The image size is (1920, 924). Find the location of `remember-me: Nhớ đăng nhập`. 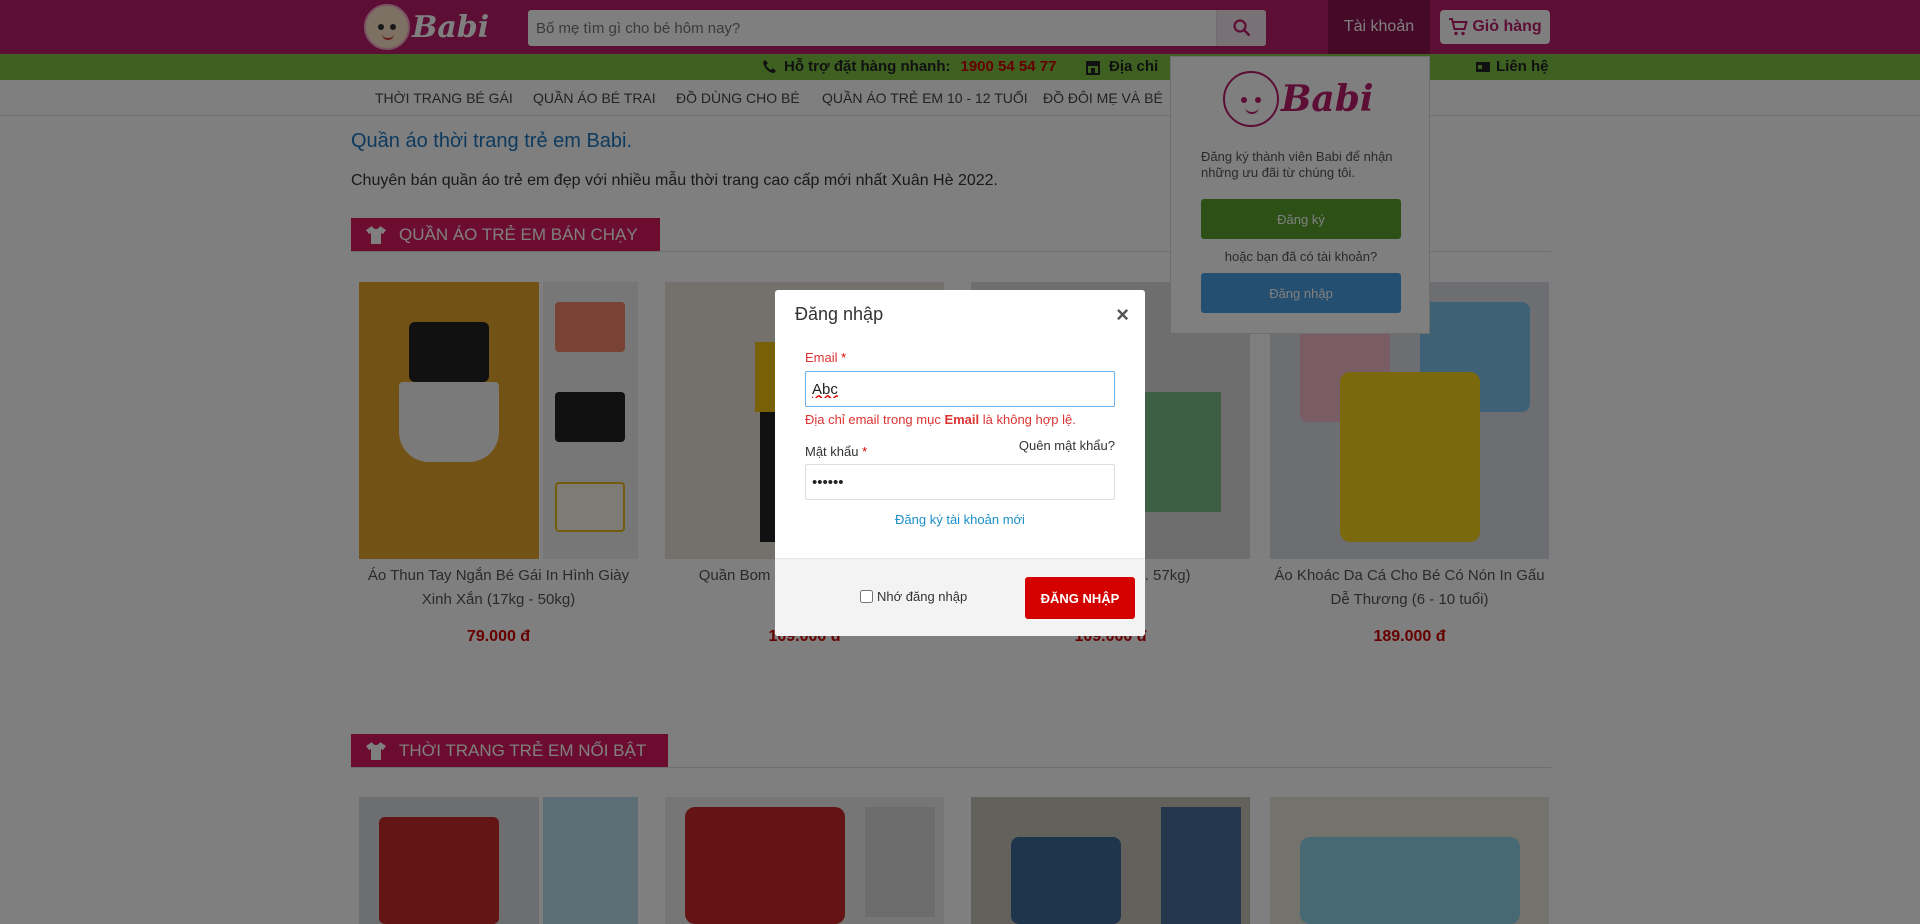

remember-me: Nhớ đăng nhập is located at coordinates (913, 596).